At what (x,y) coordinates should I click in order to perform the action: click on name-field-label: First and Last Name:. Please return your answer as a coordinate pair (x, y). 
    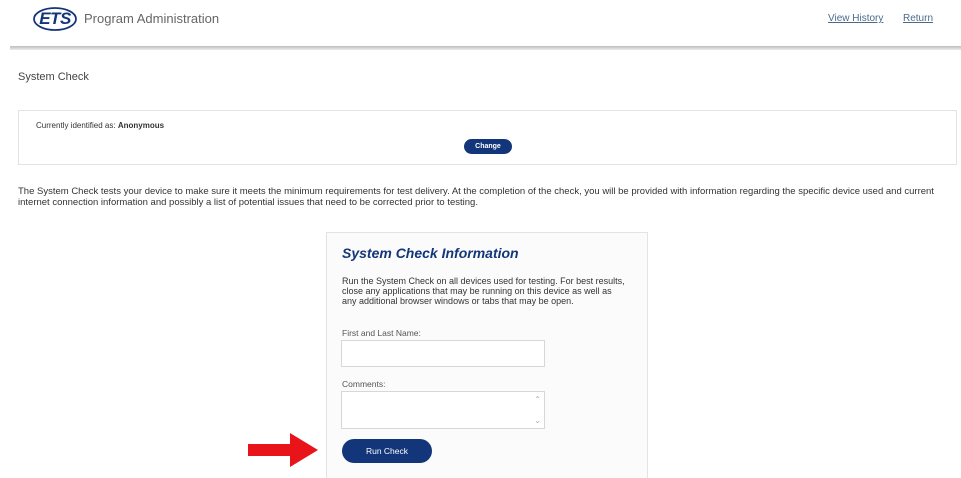
    Looking at the image, I should click on (381, 333).